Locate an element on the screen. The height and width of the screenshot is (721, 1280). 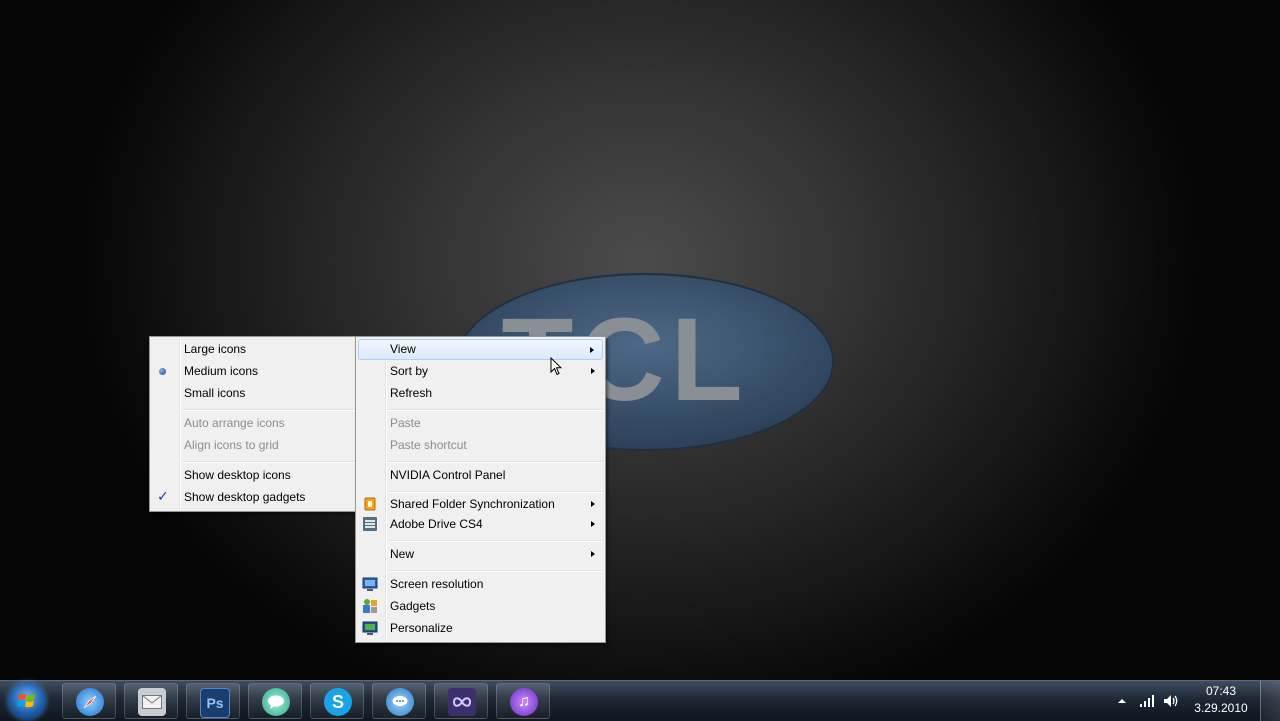
menu-item-sort-by: Sort by is located at coordinates (480, 371).